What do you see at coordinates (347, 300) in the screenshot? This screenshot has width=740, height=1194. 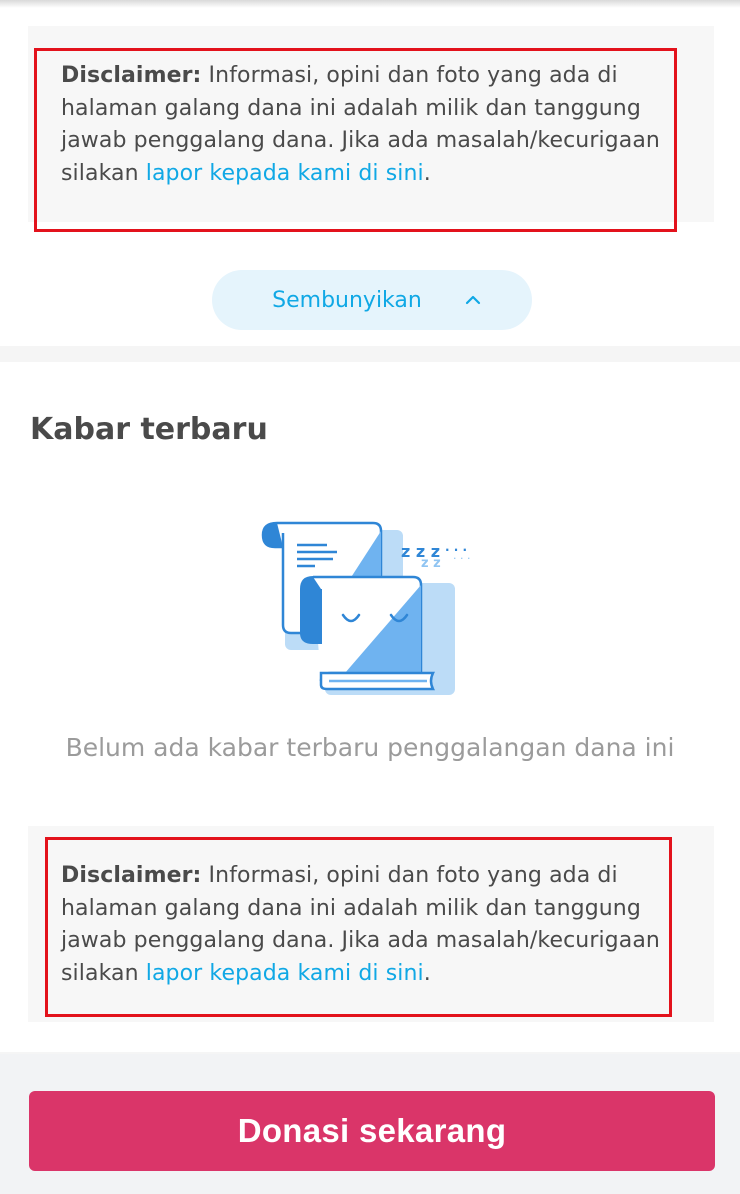 I see `collapse-button-label: Sembunyikan` at bounding box center [347, 300].